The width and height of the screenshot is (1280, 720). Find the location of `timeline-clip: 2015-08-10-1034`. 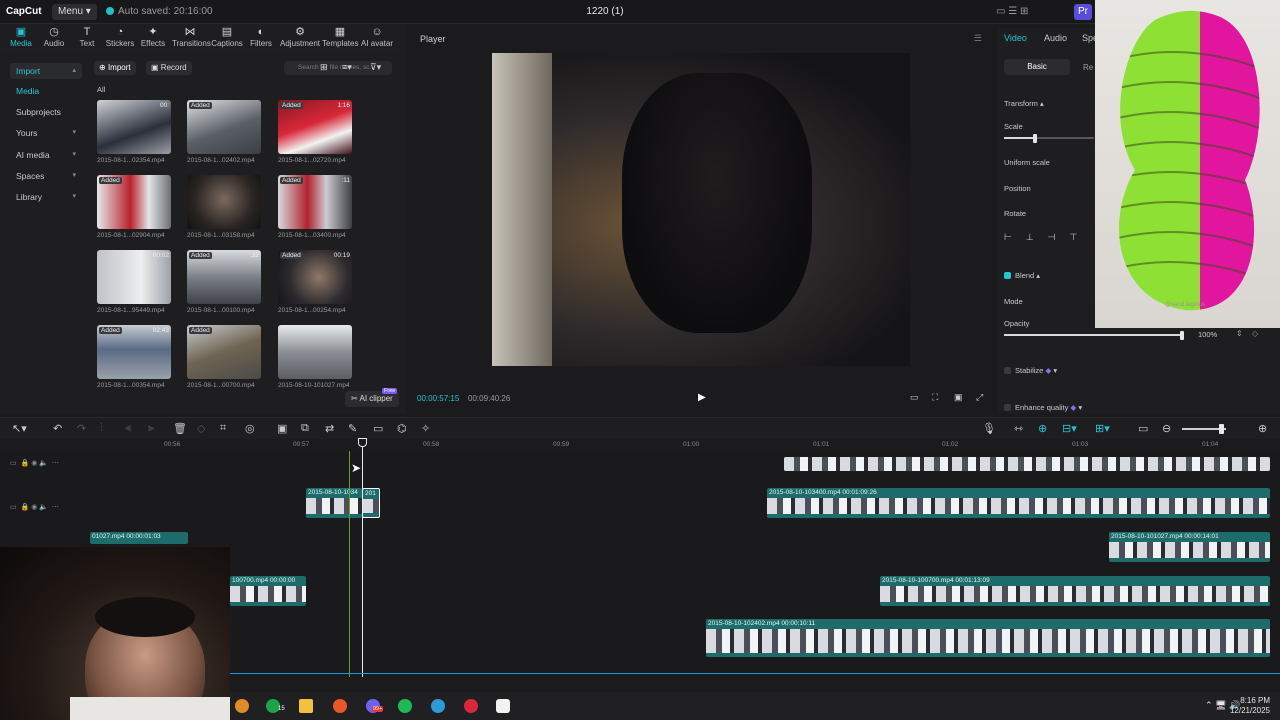

timeline-clip: 2015-08-10-1034 is located at coordinates (334, 503).